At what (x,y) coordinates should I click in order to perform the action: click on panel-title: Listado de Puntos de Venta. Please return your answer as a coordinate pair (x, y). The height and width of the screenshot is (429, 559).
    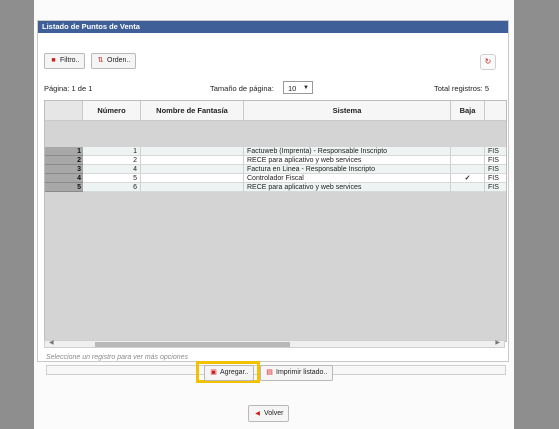
    Looking at the image, I should click on (273, 27).